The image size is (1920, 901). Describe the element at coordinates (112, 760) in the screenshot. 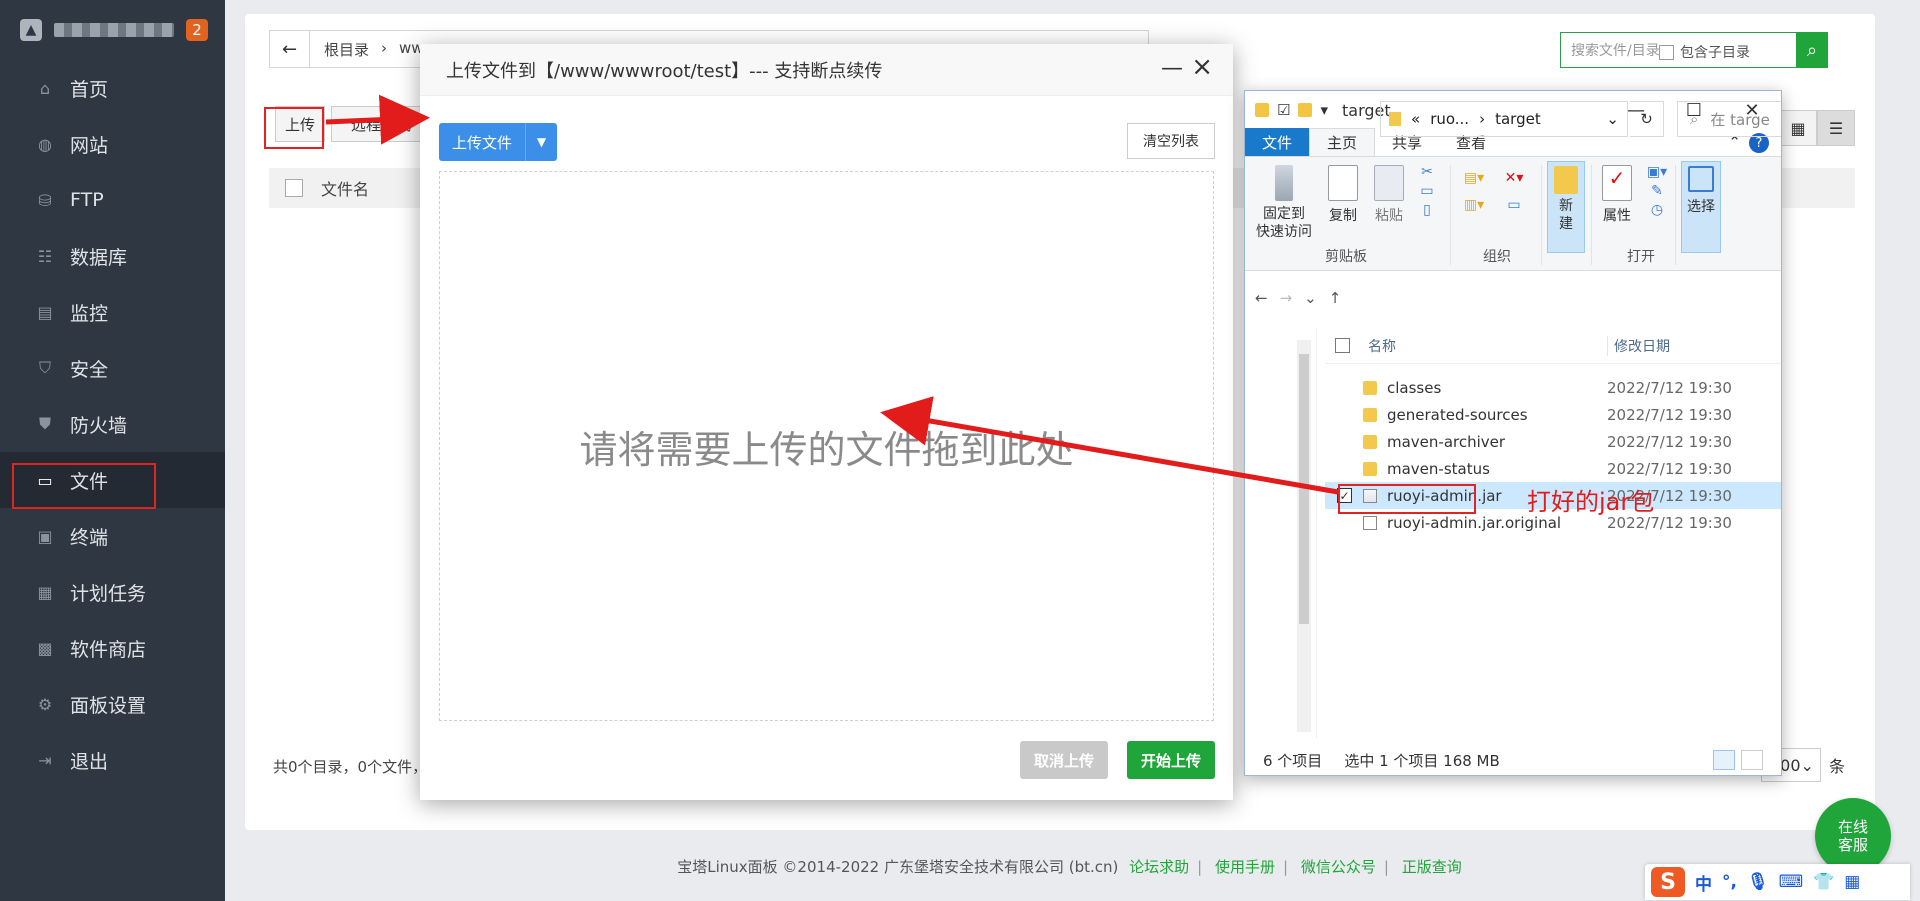

I see `sidebar-item-12: ⇥ 退出` at that location.